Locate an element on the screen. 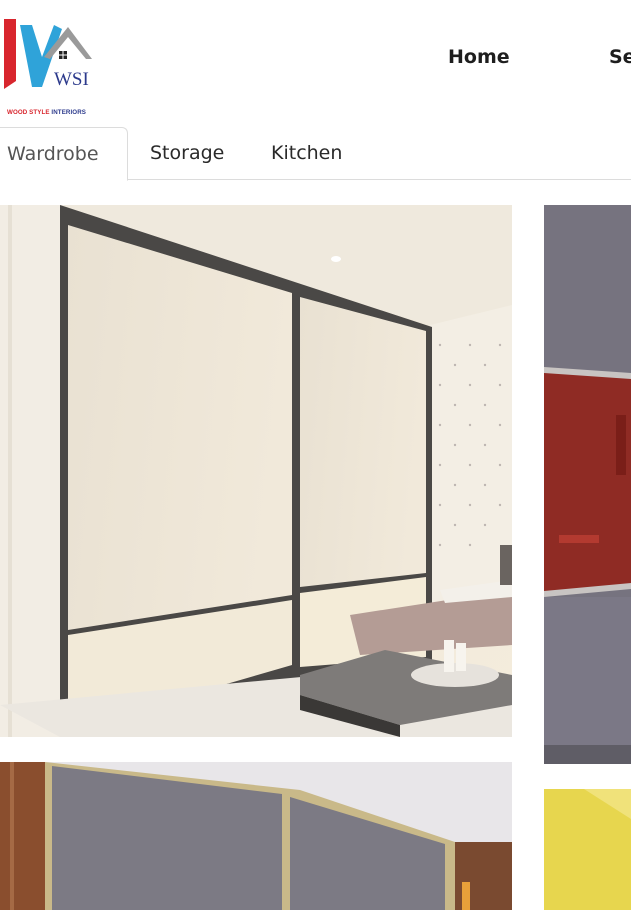 This screenshot has width=631, height=910. tab-wardrobe: Wardrobe is located at coordinates (64, 154).